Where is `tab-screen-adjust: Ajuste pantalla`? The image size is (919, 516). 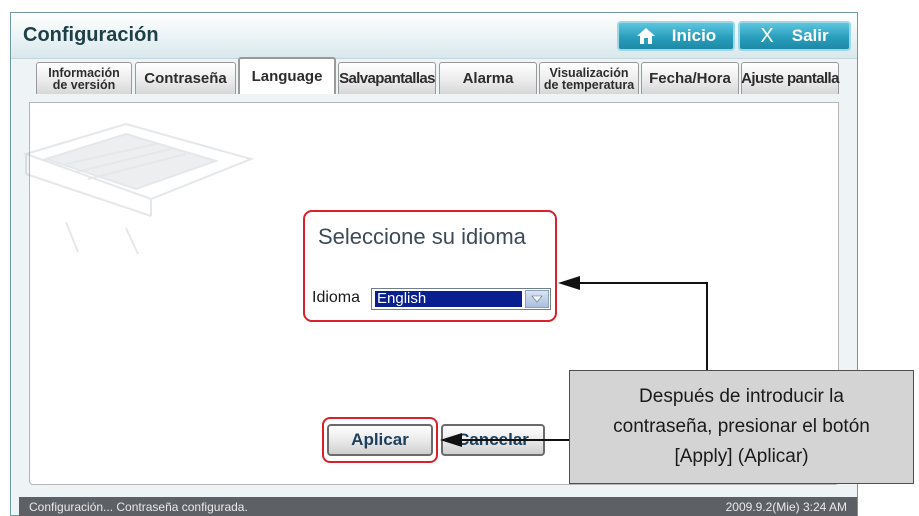 tab-screen-adjust: Ajuste pantalla is located at coordinates (790, 78).